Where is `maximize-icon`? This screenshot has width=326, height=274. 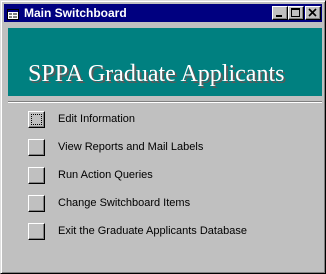
maximize-icon is located at coordinates (295, 12).